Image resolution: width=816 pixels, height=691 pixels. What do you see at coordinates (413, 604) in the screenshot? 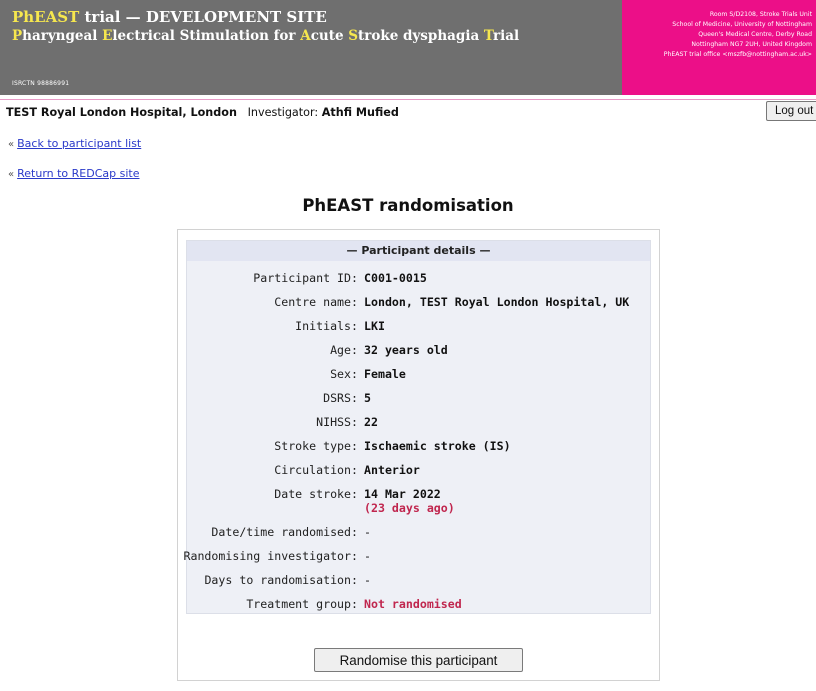
I see `treatment-status: Not randomised` at bounding box center [413, 604].